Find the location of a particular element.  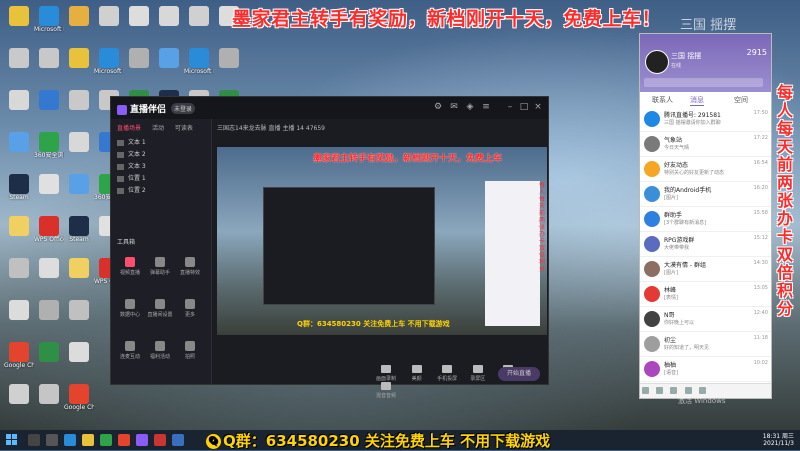

menu-icon is located at coordinates (645, 390).